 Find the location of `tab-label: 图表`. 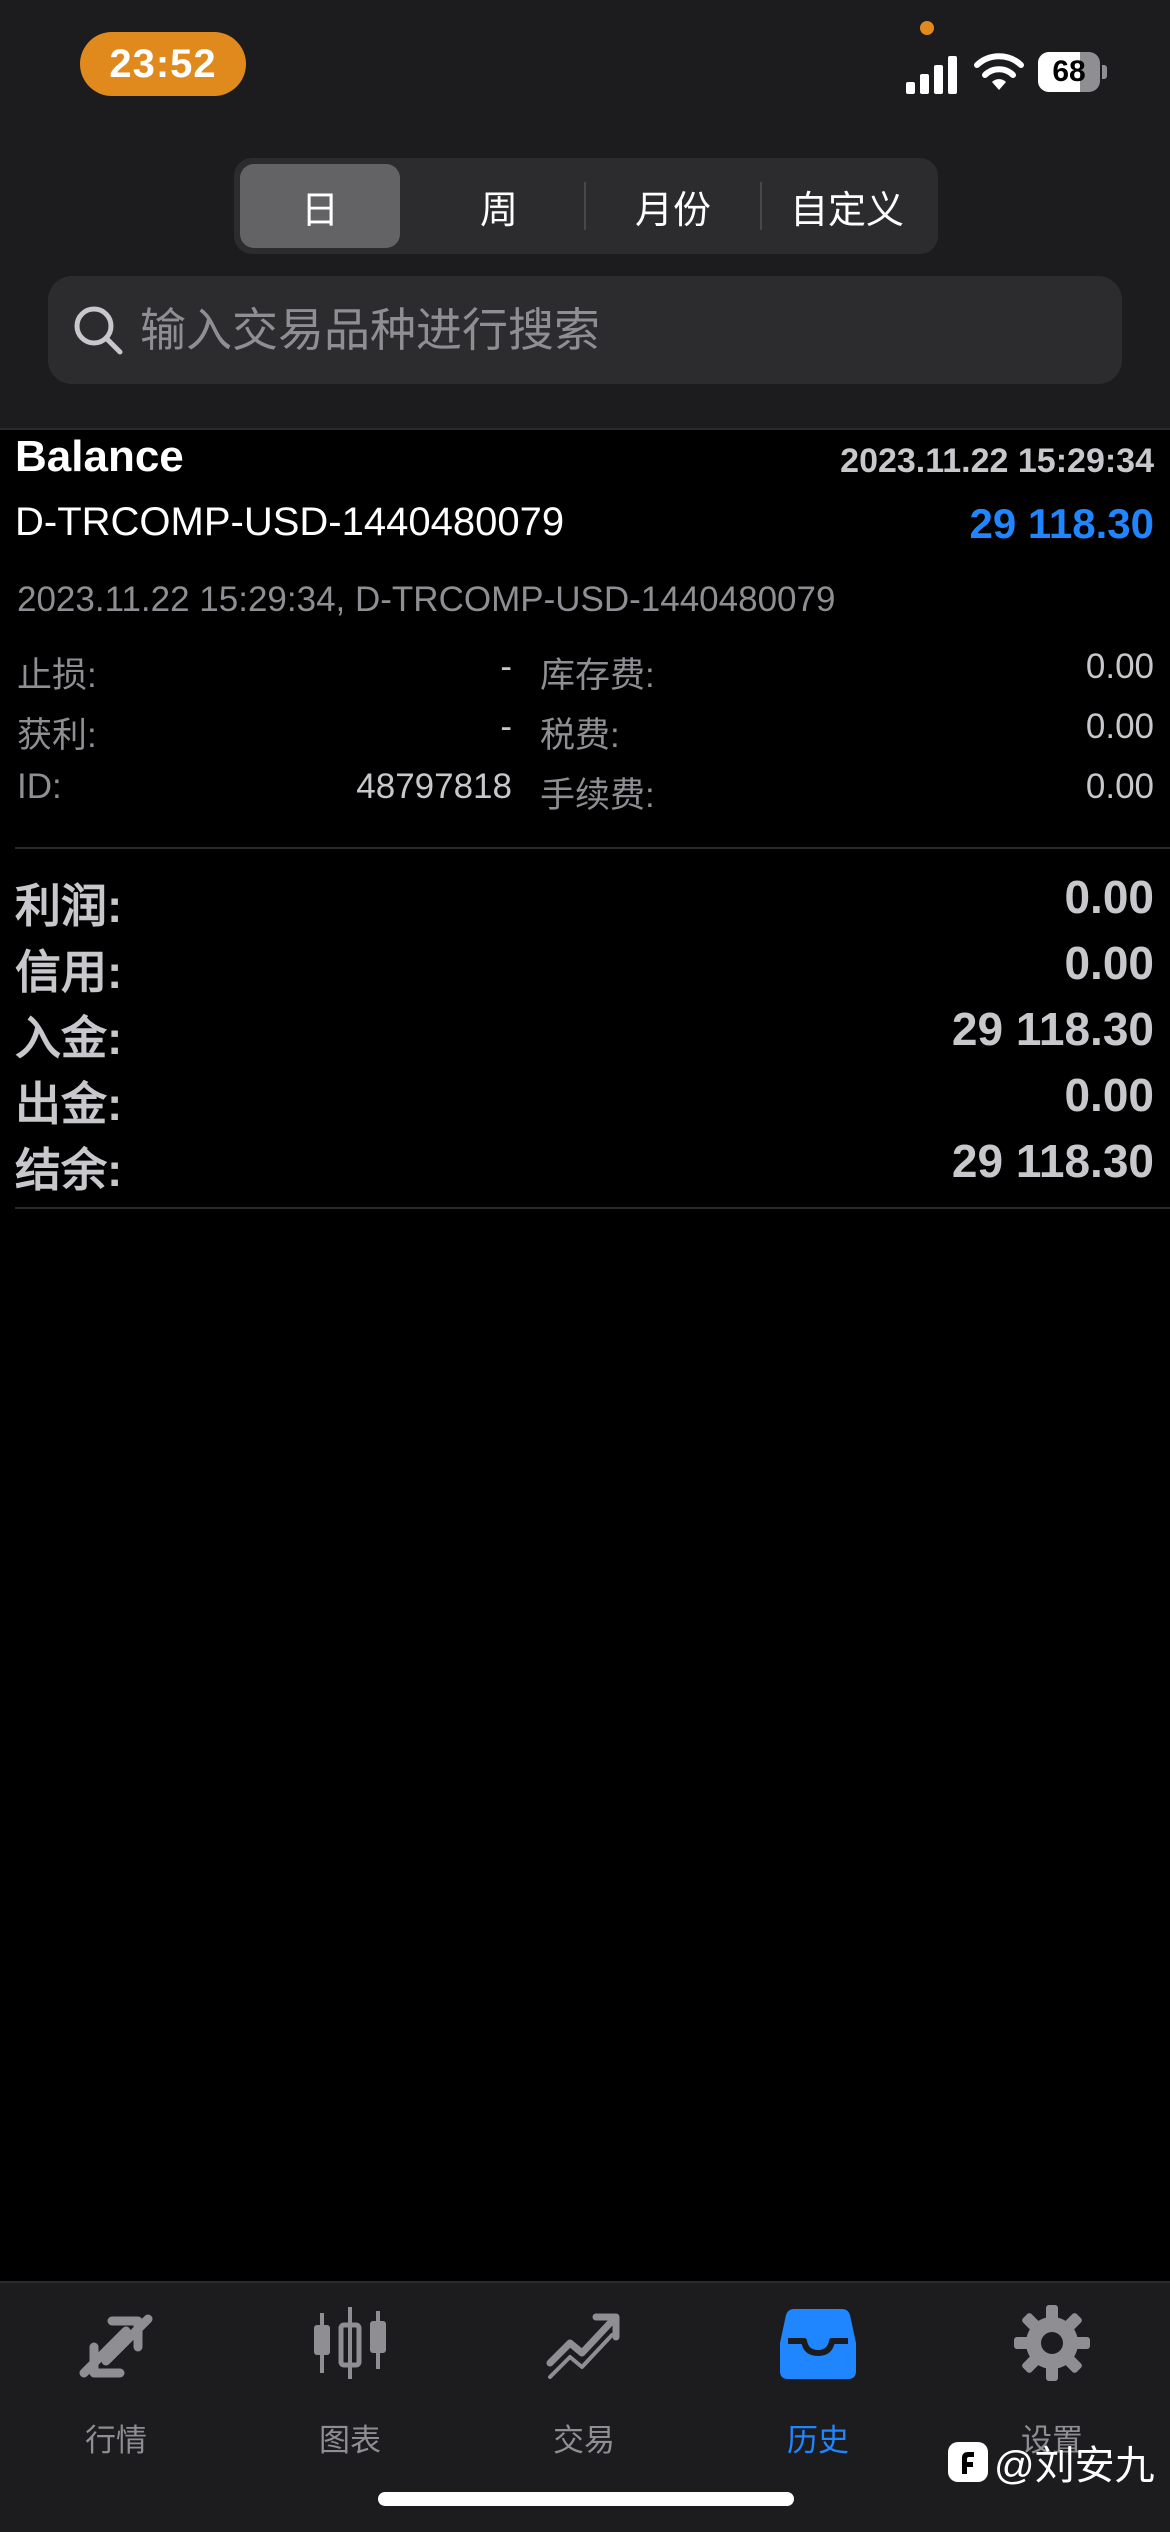

tab-label: 图表 is located at coordinates (350, 2440).